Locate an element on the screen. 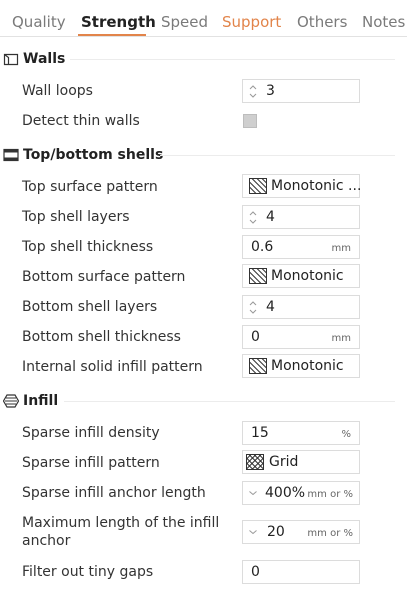 The height and width of the screenshot is (590, 407). internal-solid-infill-pattern-value: Monotonic is located at coordinates (307, 366).